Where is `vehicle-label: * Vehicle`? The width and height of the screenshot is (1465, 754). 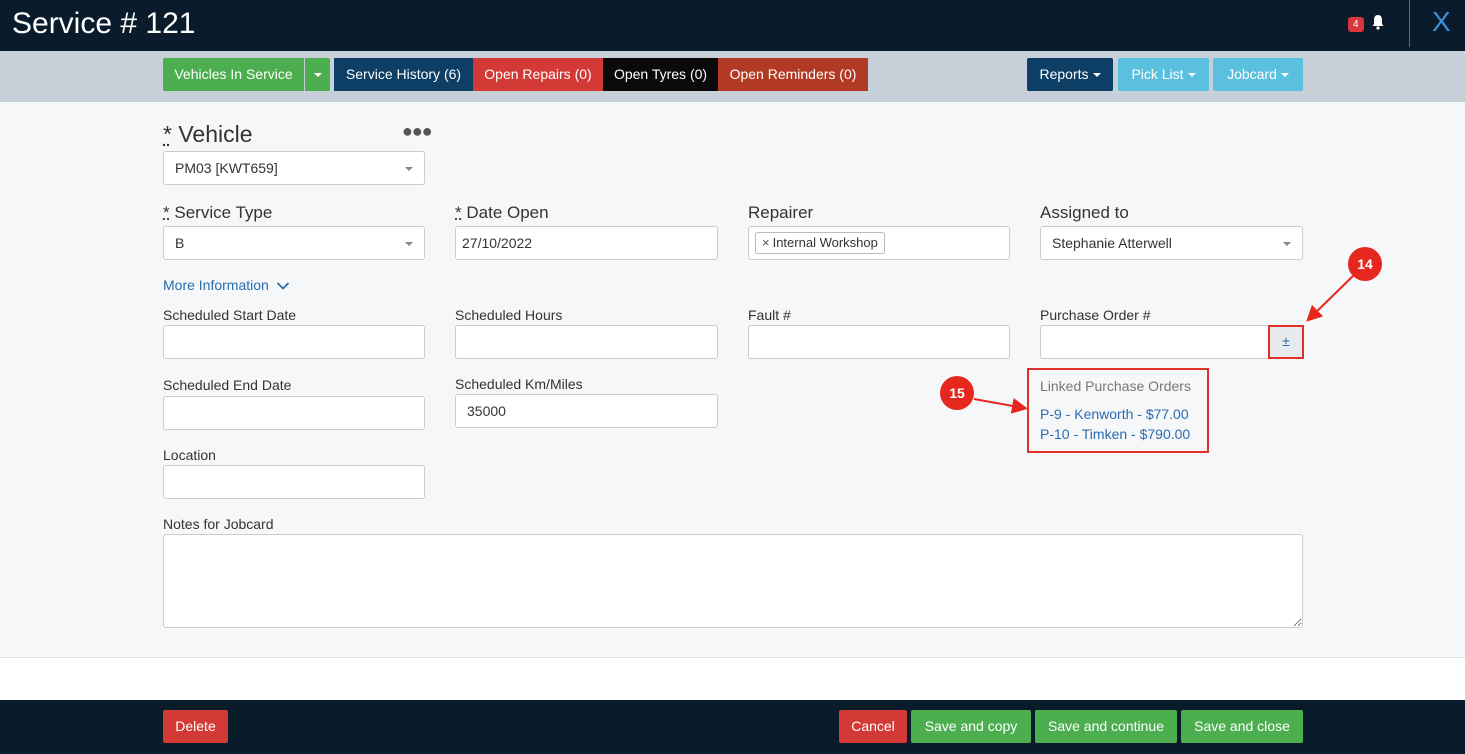
vehicle-label: * Vehicle is located at coordinates (208, 134).